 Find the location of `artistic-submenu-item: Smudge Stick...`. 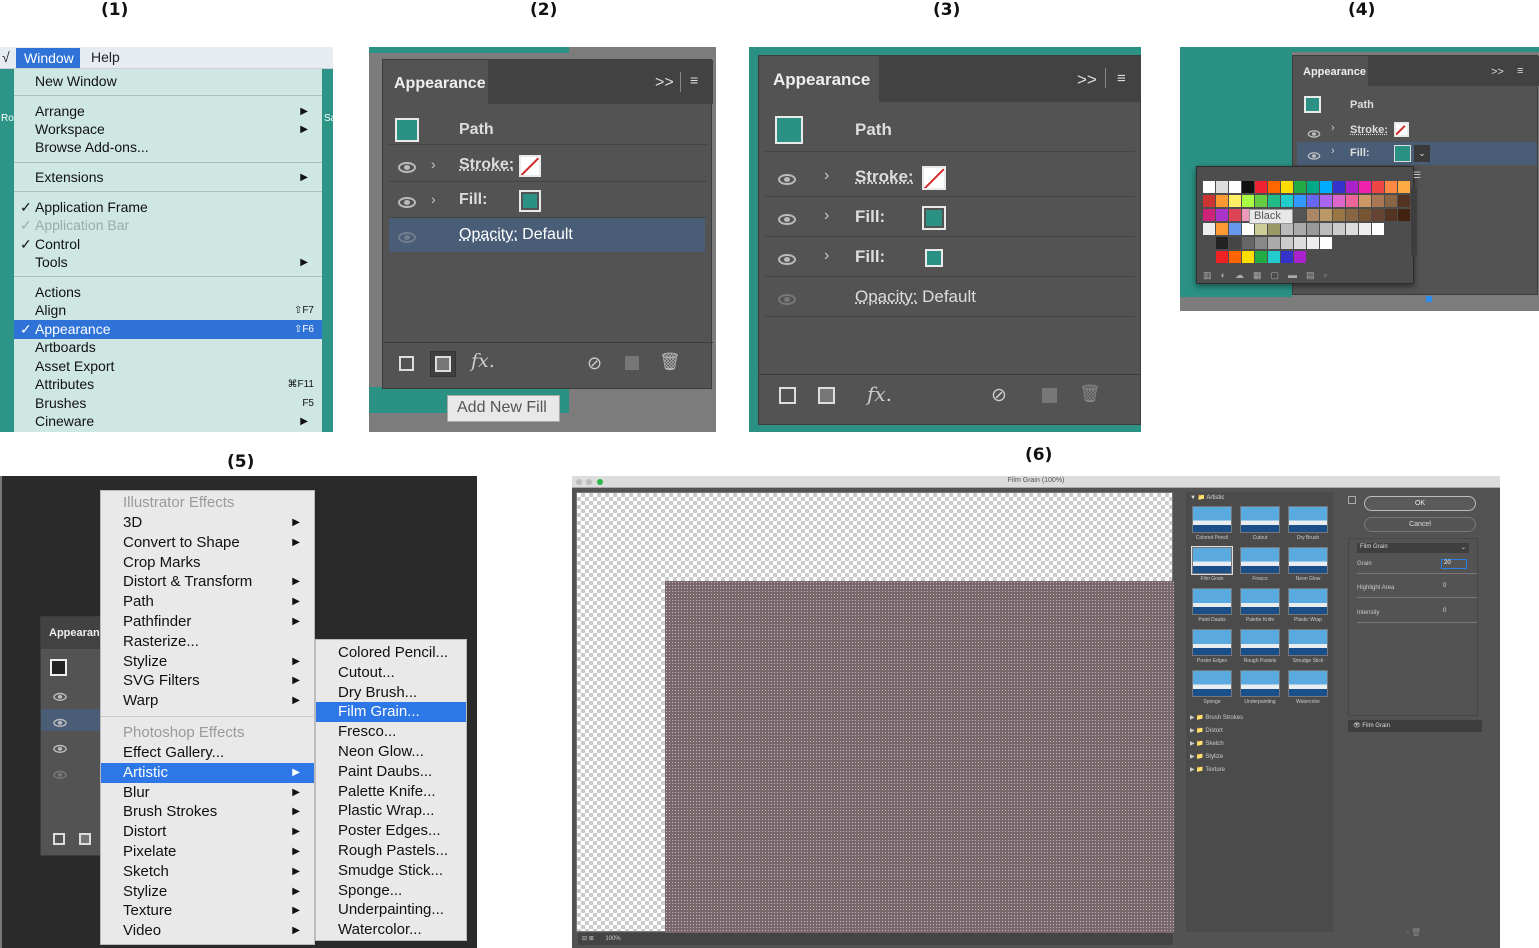

artistic-submenu-item: Smudge Stick... is located at coordinates (391, 871).